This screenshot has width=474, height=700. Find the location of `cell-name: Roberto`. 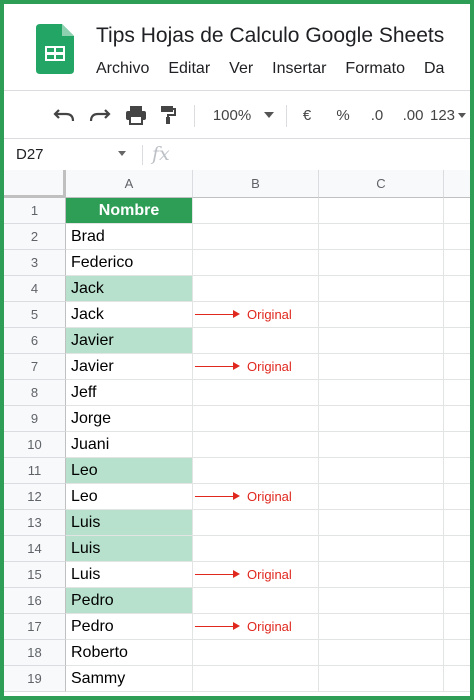

cell-name: Roberto is located at coordinates (129, 653).